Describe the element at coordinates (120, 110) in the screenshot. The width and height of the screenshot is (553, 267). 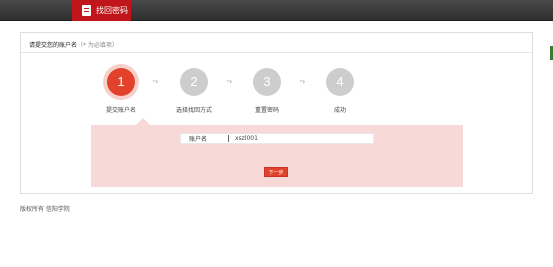
I see `step-1-label: 提交账户名` at that location.